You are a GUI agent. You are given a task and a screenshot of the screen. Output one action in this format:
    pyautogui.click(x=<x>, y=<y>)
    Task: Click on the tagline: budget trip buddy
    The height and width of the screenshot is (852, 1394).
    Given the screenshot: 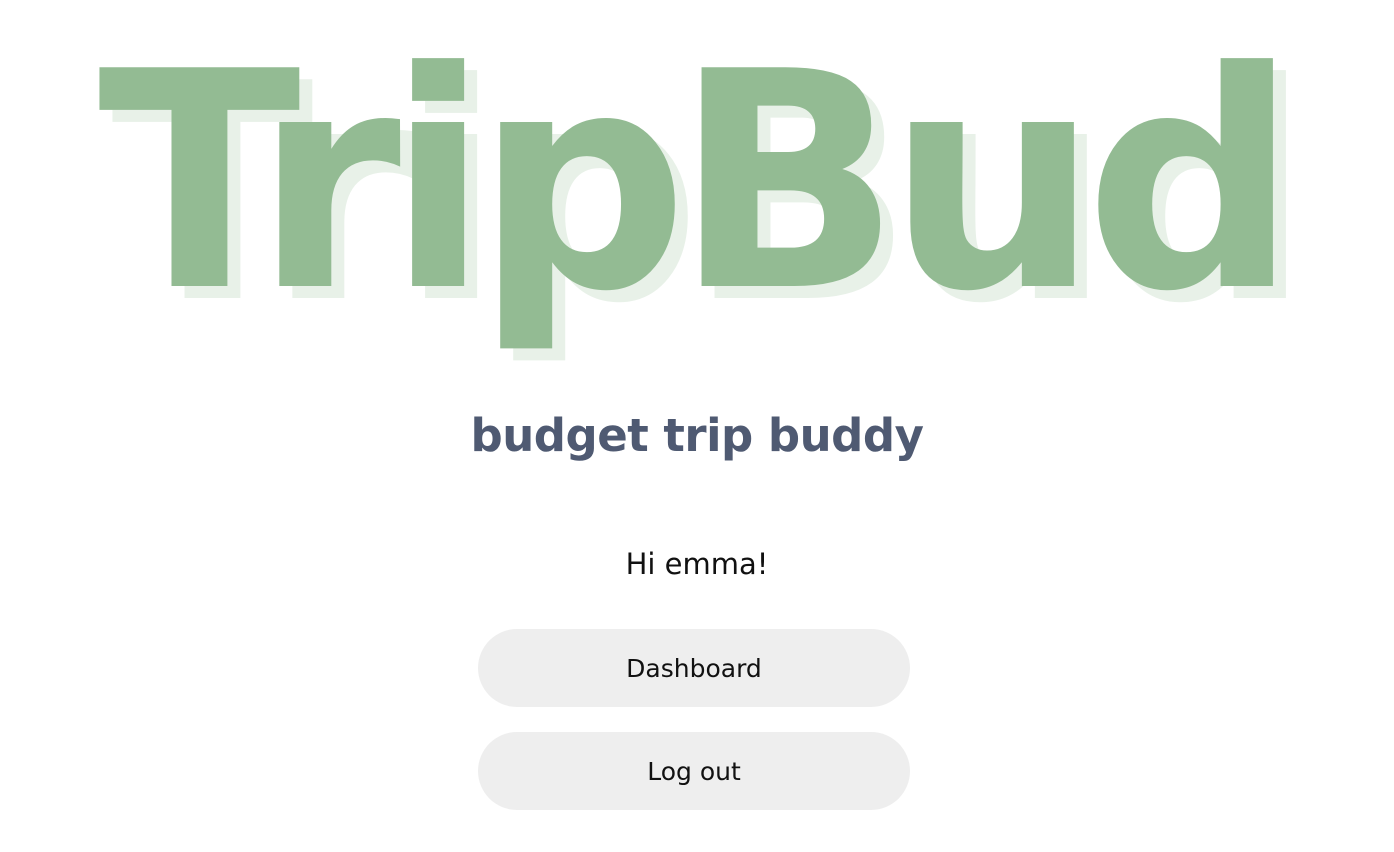 What is the action you would take?
    pyautogui.click(x=697, y=435)
    